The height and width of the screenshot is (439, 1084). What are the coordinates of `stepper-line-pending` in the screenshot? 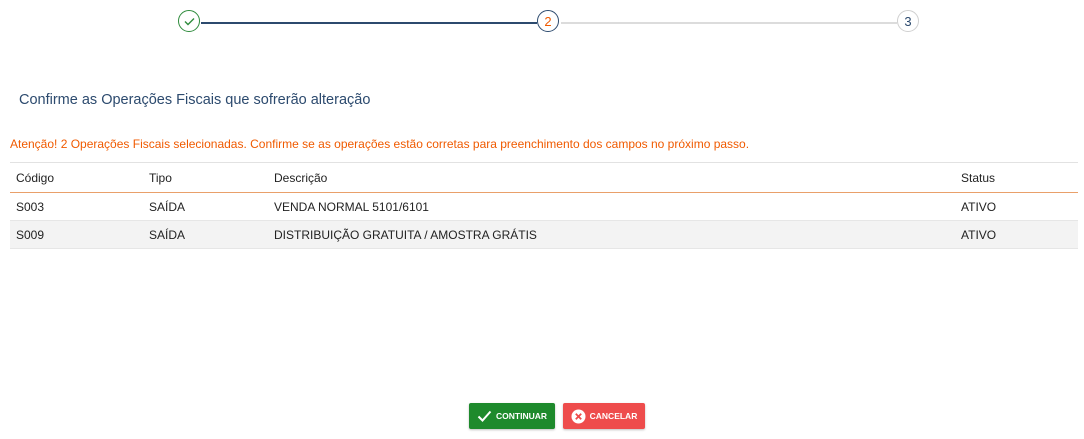 It's located at (729, 23).